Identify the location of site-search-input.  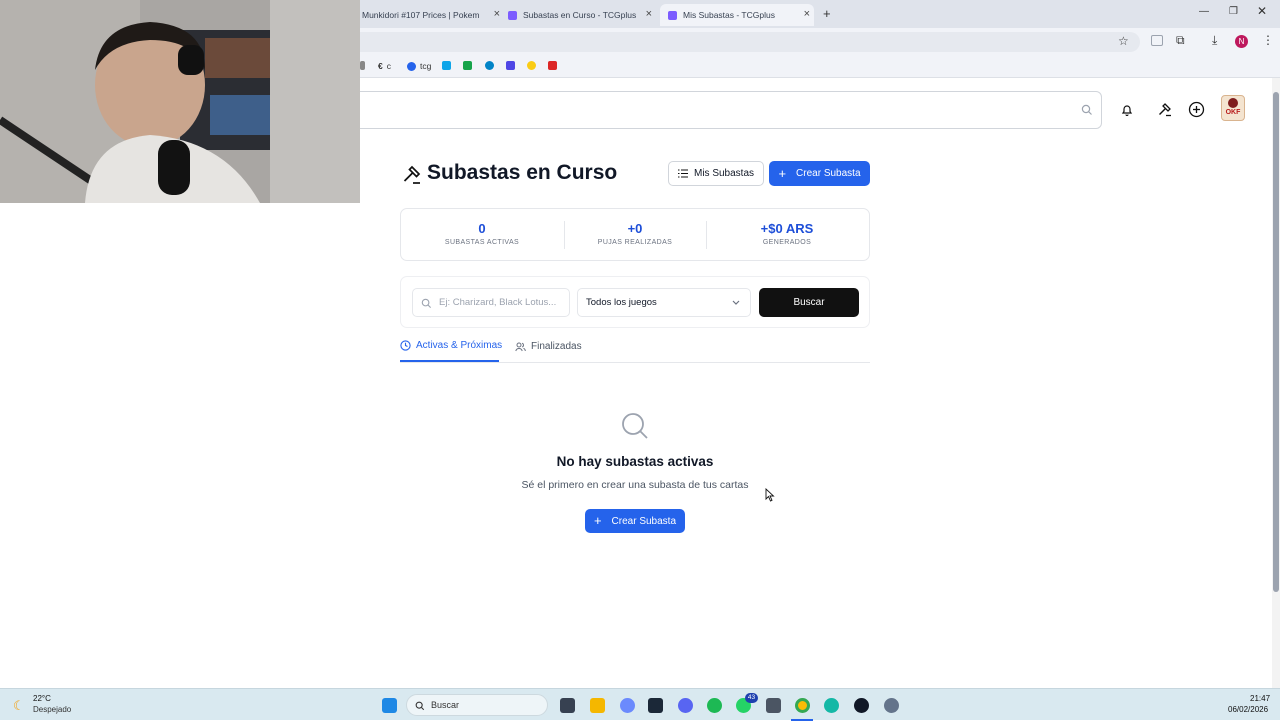
(701, 110).